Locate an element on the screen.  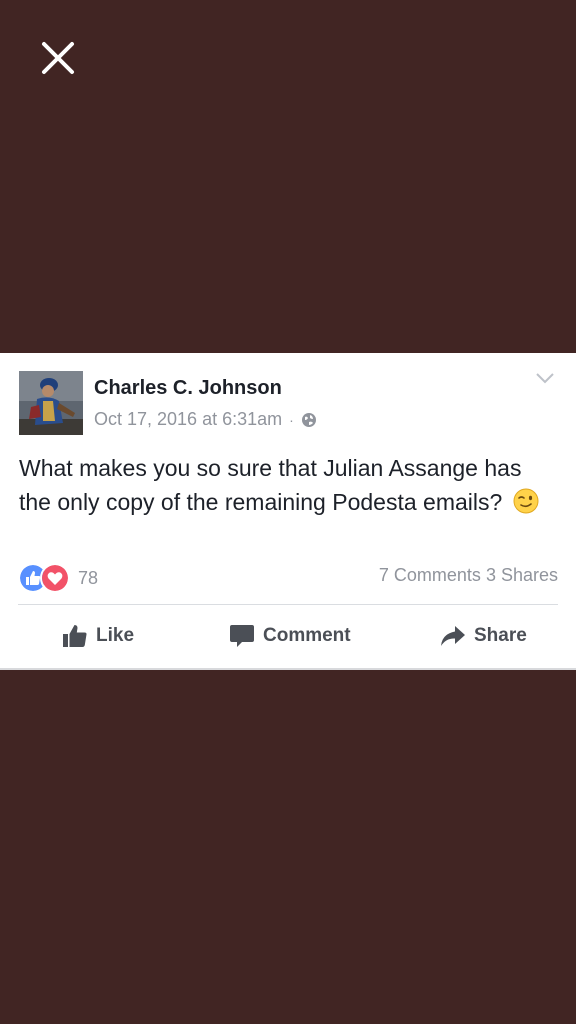
close-button is located at coordinates (58, 58).